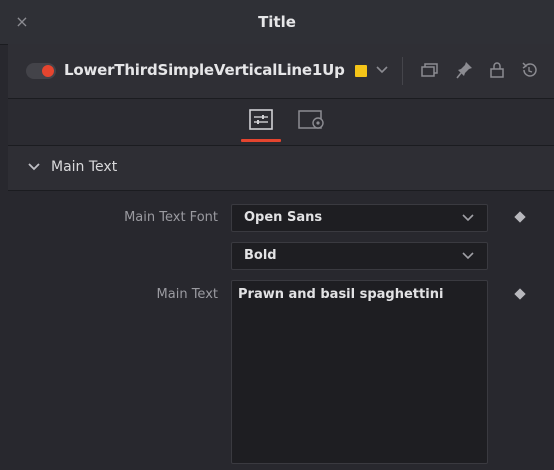 The height and width of the screenshot is (470, 554). What do you see at coordinates (359, 256) in the screenshot?
I see `font-style-dropdown: Bold` at bounding box center [359, 256].